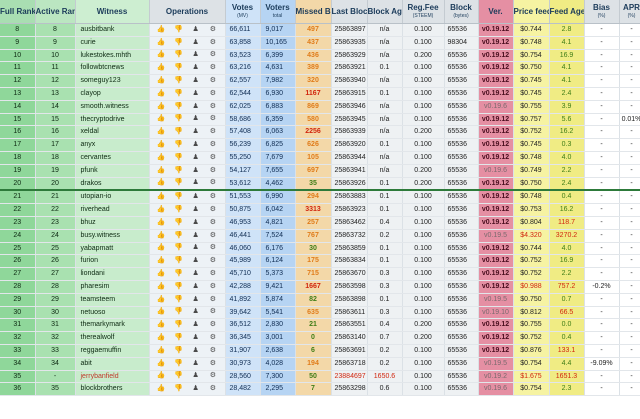 The image size is (640, 419). I want to click on header-version: Ver., so click(496, 12).